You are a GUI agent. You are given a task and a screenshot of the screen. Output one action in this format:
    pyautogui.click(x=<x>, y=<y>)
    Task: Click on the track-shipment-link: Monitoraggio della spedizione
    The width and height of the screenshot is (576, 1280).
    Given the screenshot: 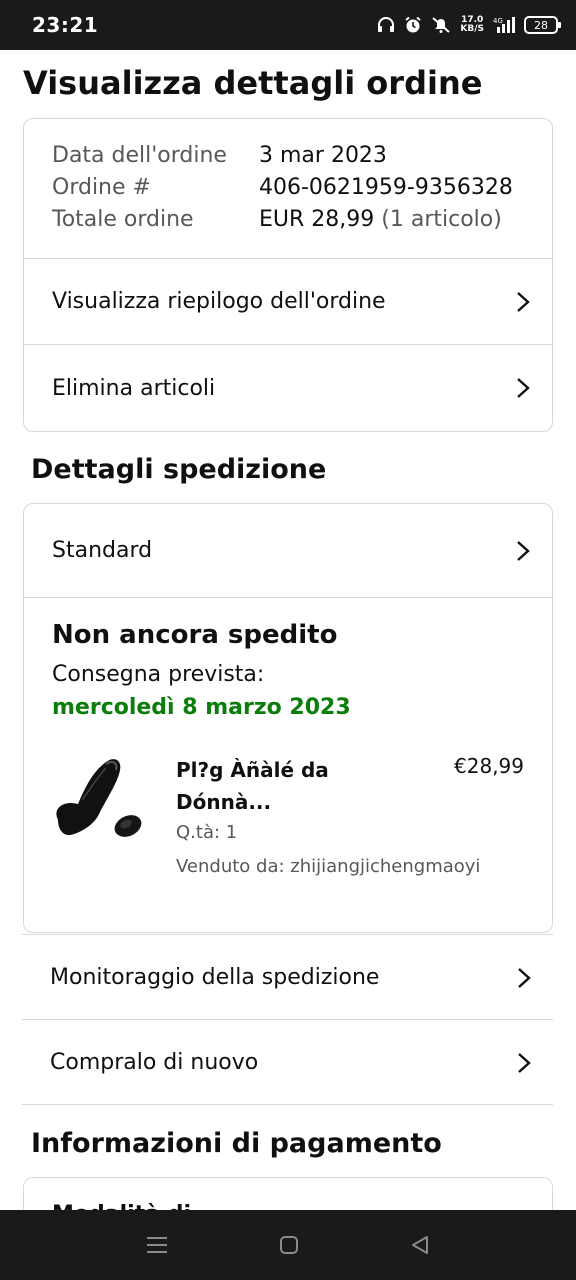 What is the action you would take?
    pyautogui.click(x=287, y=977)
    